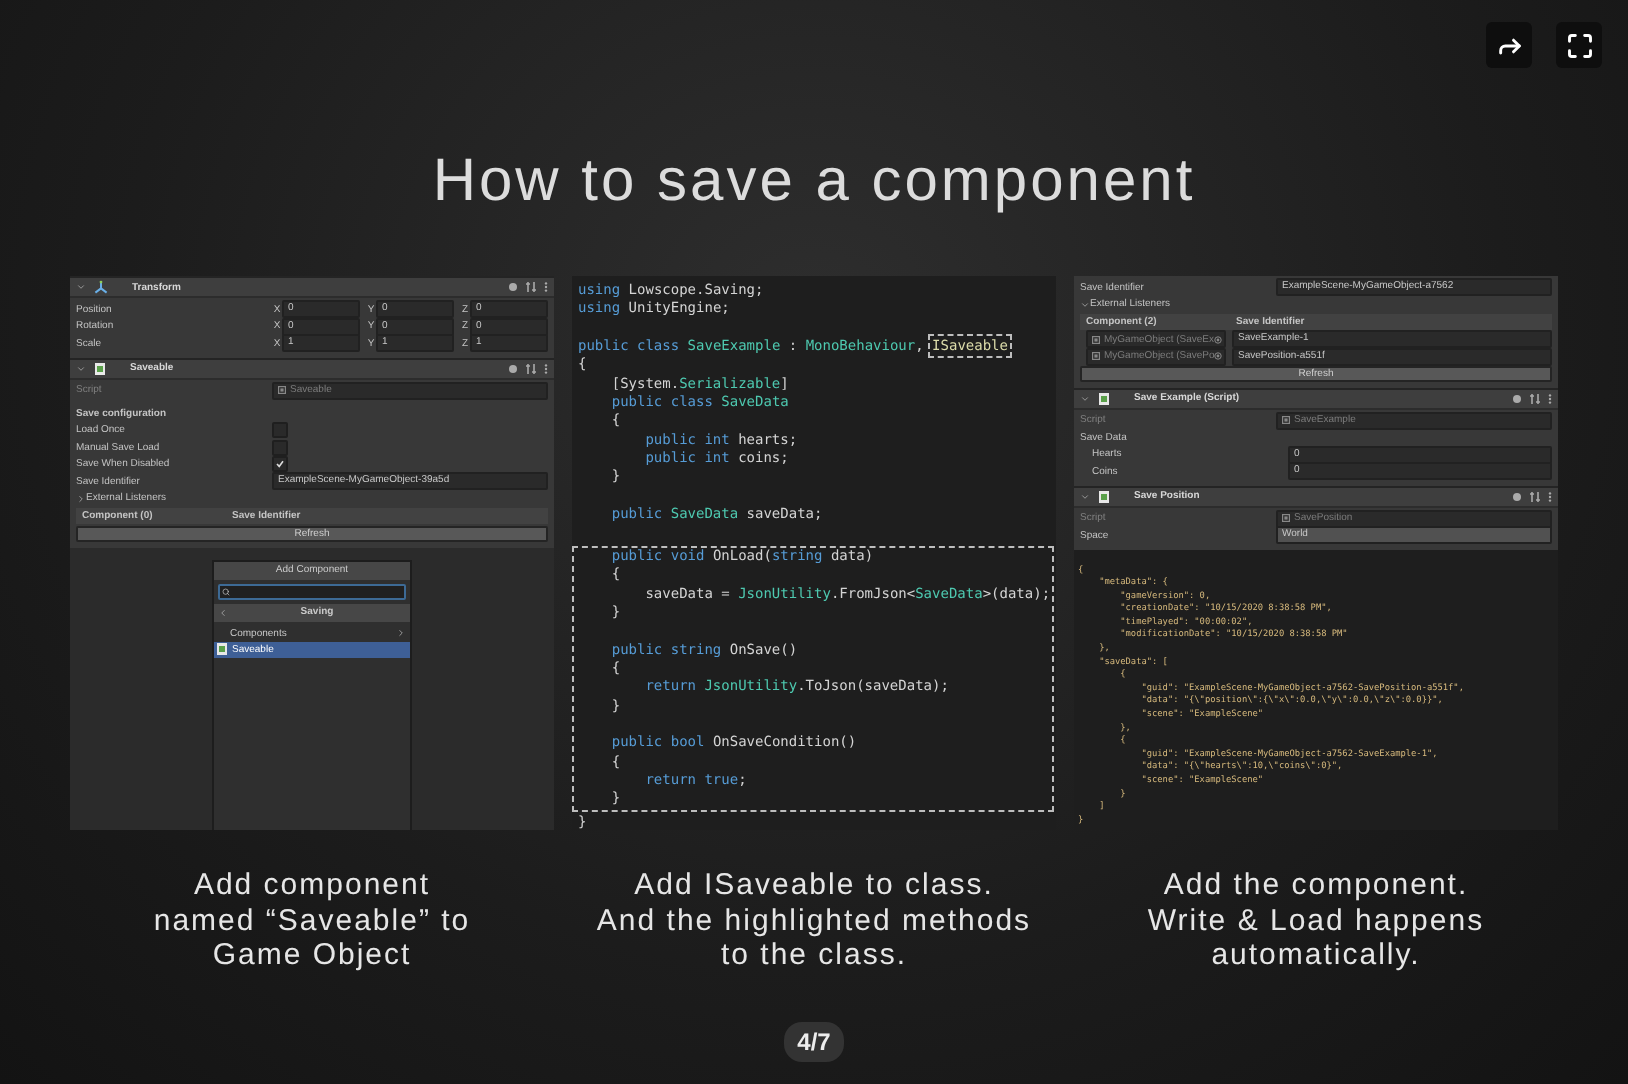 This screenshot has width=1628, height=1084. I want to click on slide-counter: 4/7, so click(814, 1042).